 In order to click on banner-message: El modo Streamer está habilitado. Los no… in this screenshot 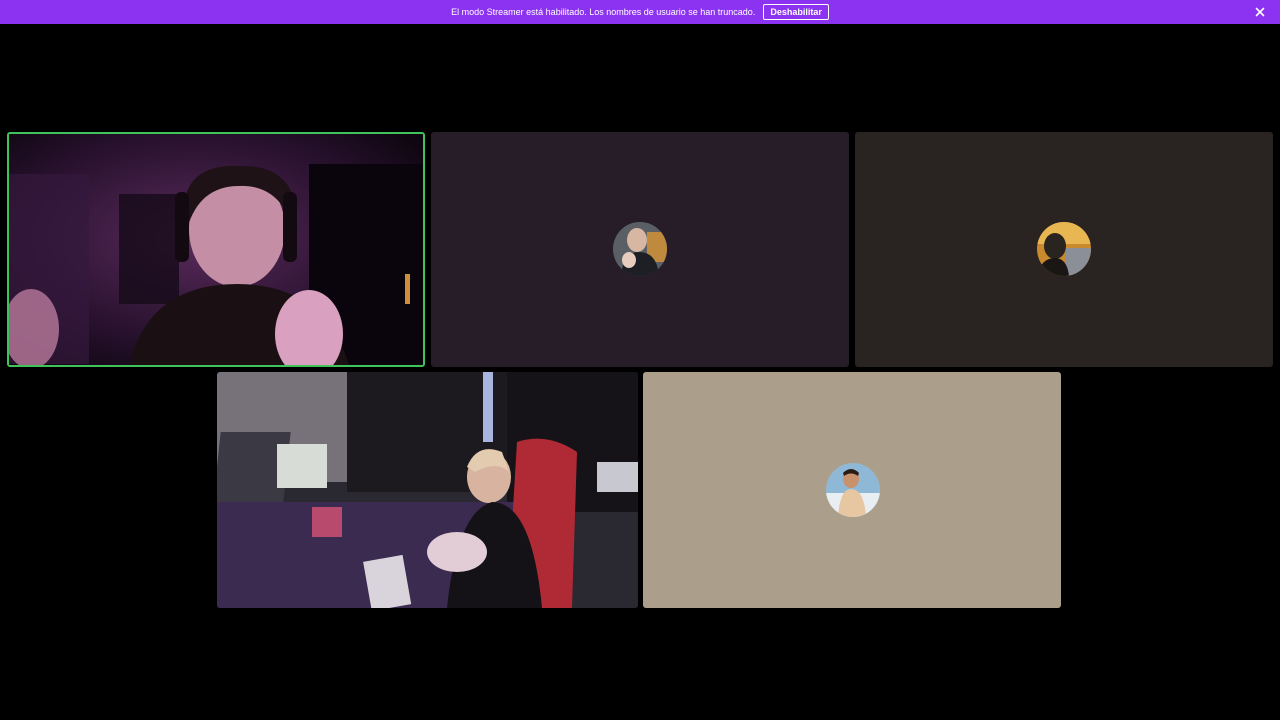, I will do `click(603, 12)`.